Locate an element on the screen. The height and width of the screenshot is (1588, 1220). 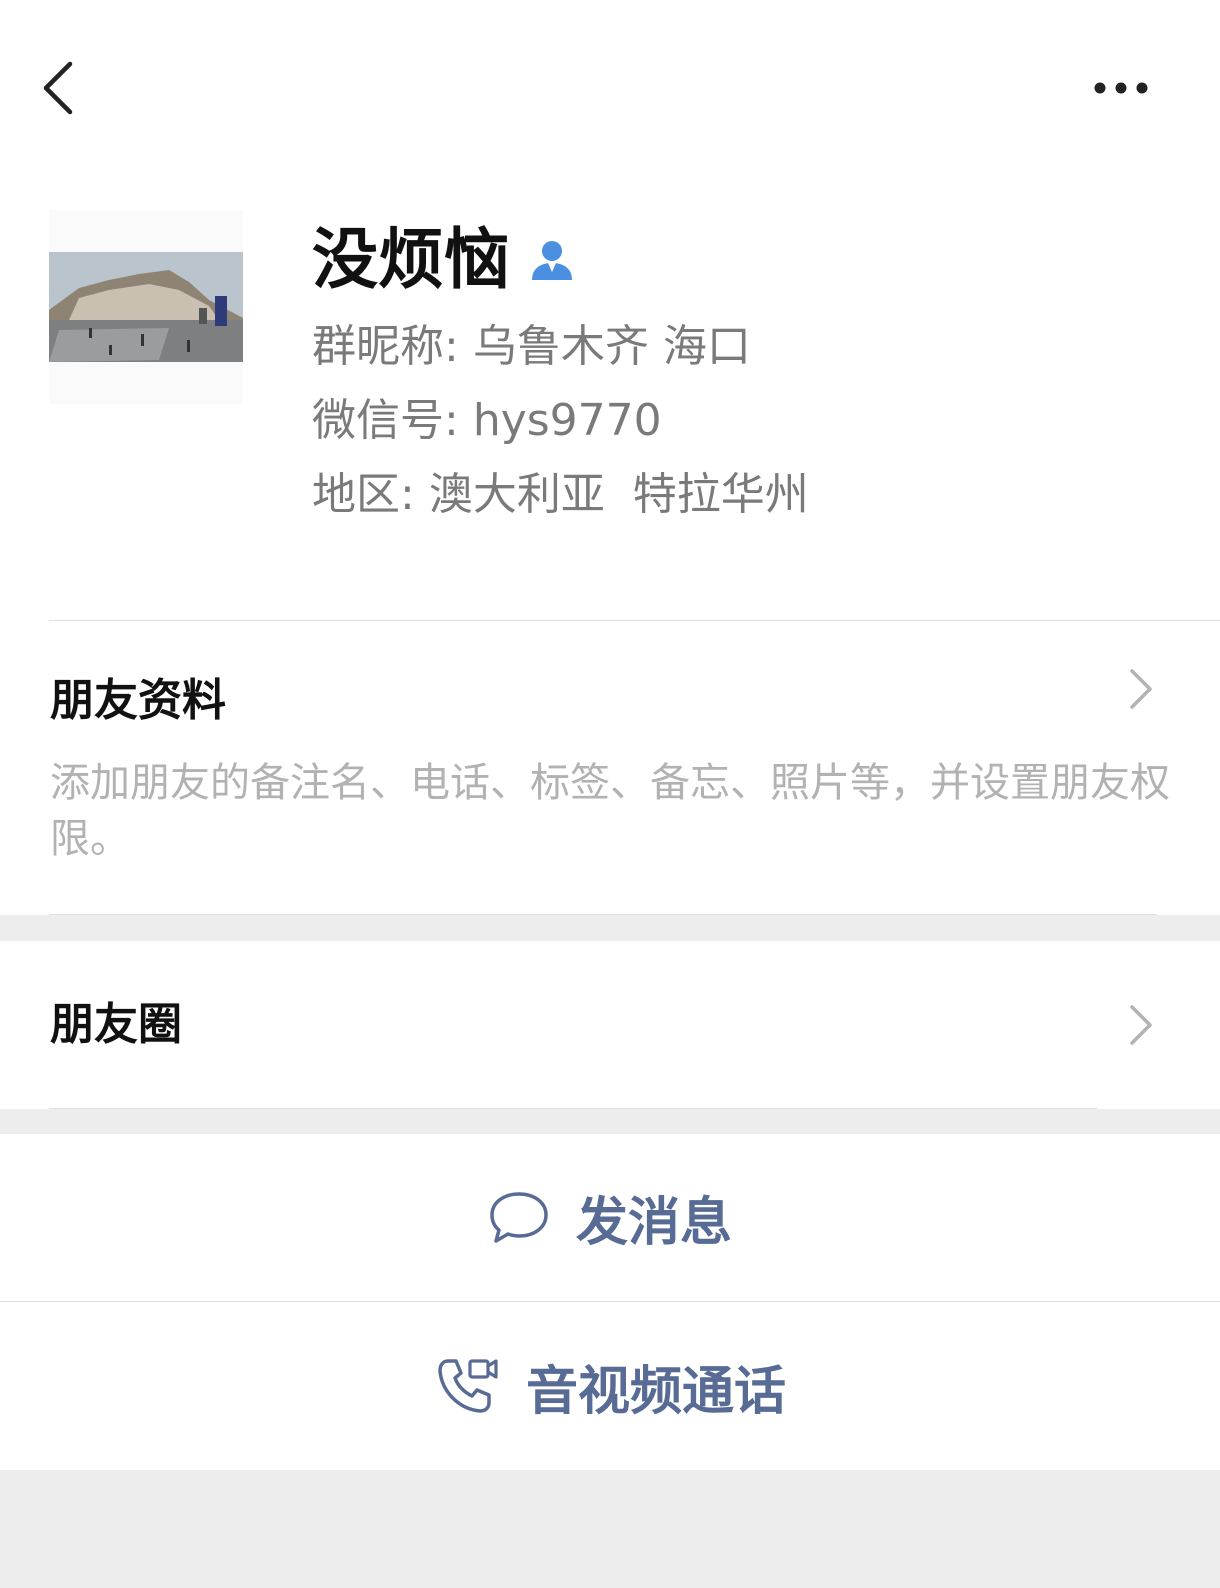
more-button is located at coordinates (1130, 88).